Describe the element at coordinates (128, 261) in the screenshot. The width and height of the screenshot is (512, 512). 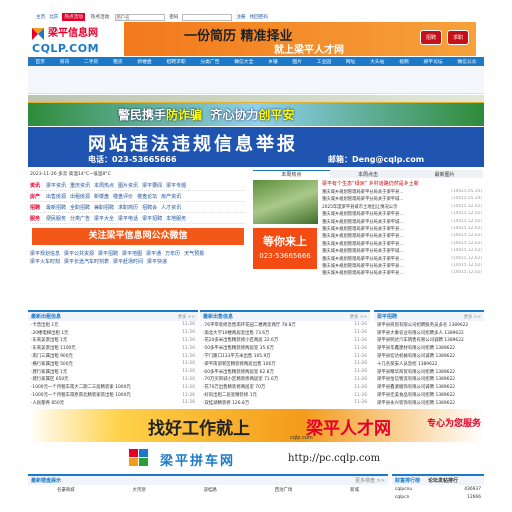
I see `utility-link: 梁平赶场时间` at that location.